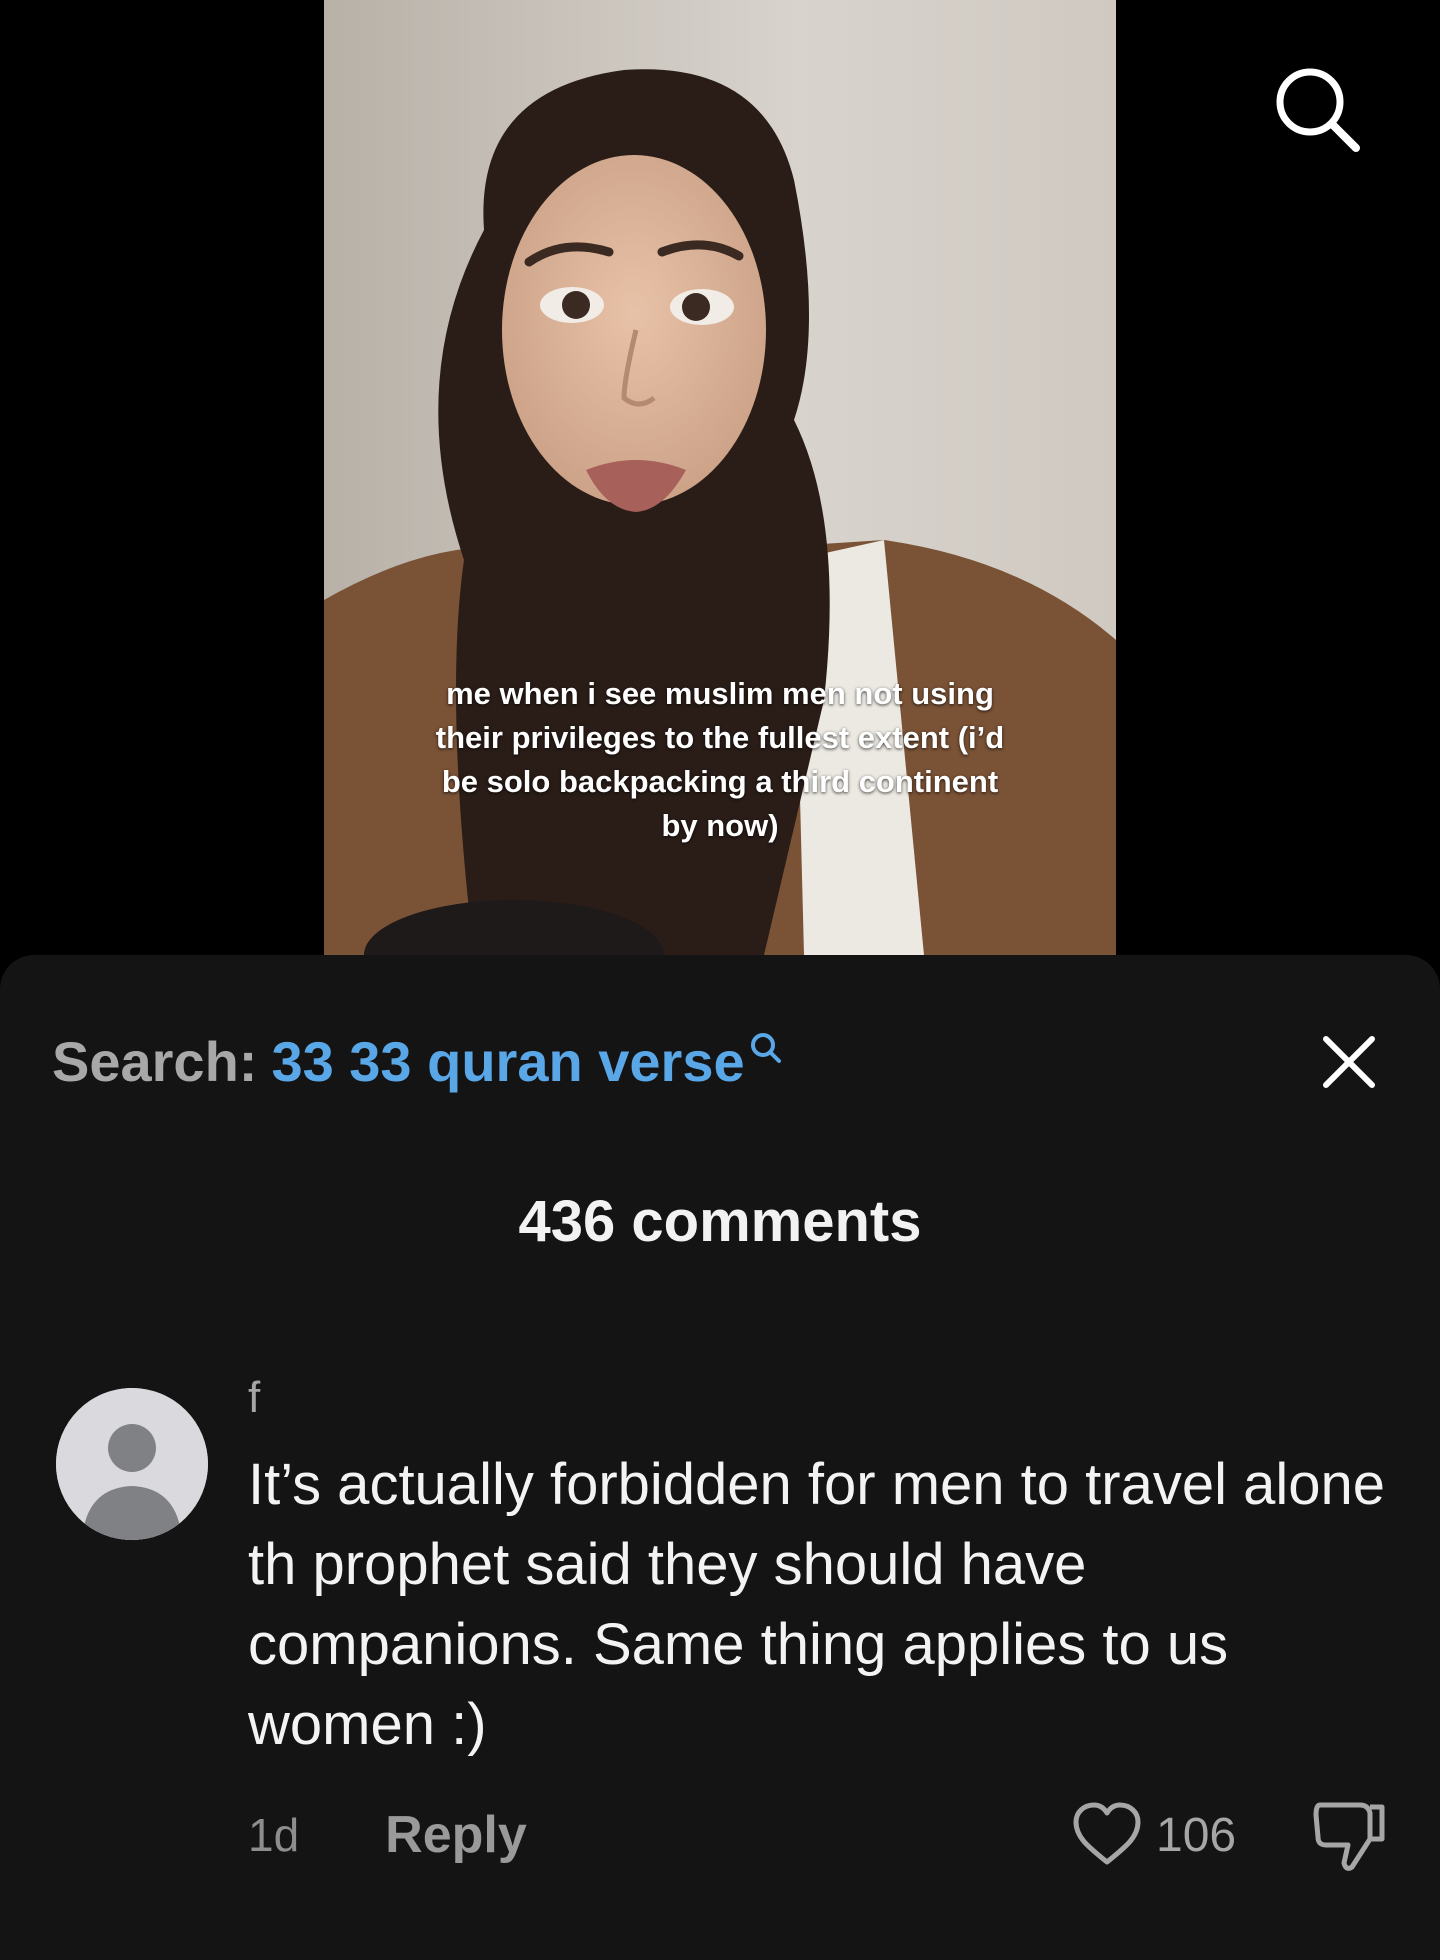 The width and height of the screenshot is (1440, 1960). I want to click on related-search-row: Search: 33 33 quran verse, so click(417, 1062).